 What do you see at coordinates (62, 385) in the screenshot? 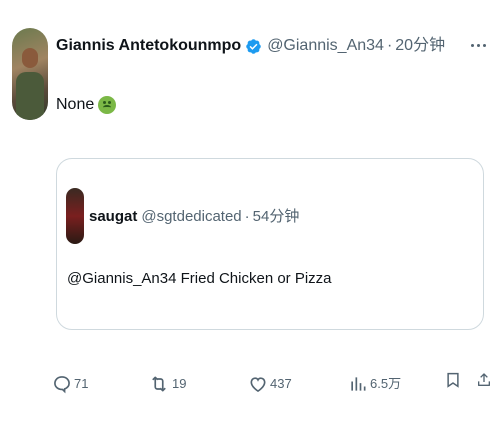
I see `reply-icon` at bounding box center [62, 385].